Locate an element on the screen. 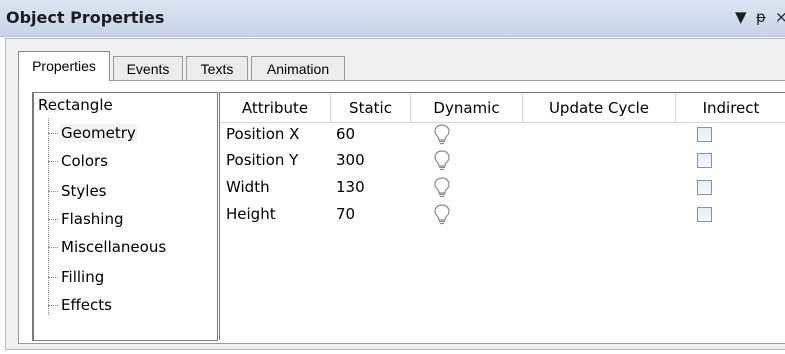  tab-texts: Texts is located at coordinates (217, 68).